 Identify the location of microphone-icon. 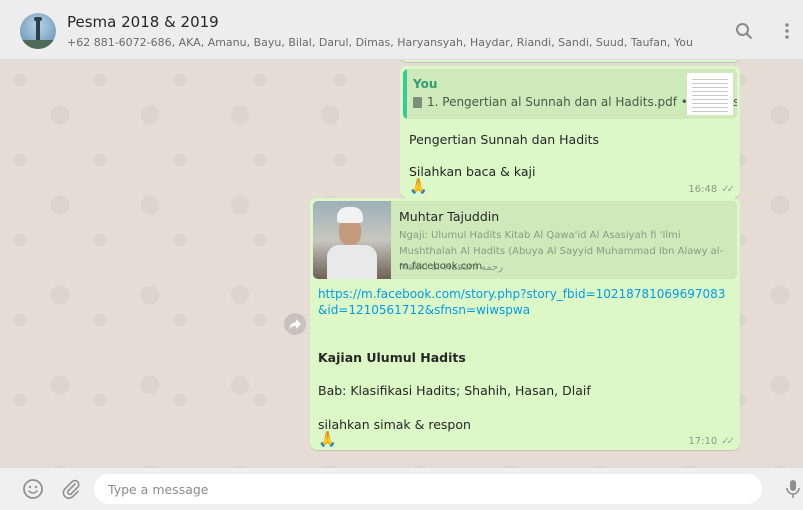
(792, 489).